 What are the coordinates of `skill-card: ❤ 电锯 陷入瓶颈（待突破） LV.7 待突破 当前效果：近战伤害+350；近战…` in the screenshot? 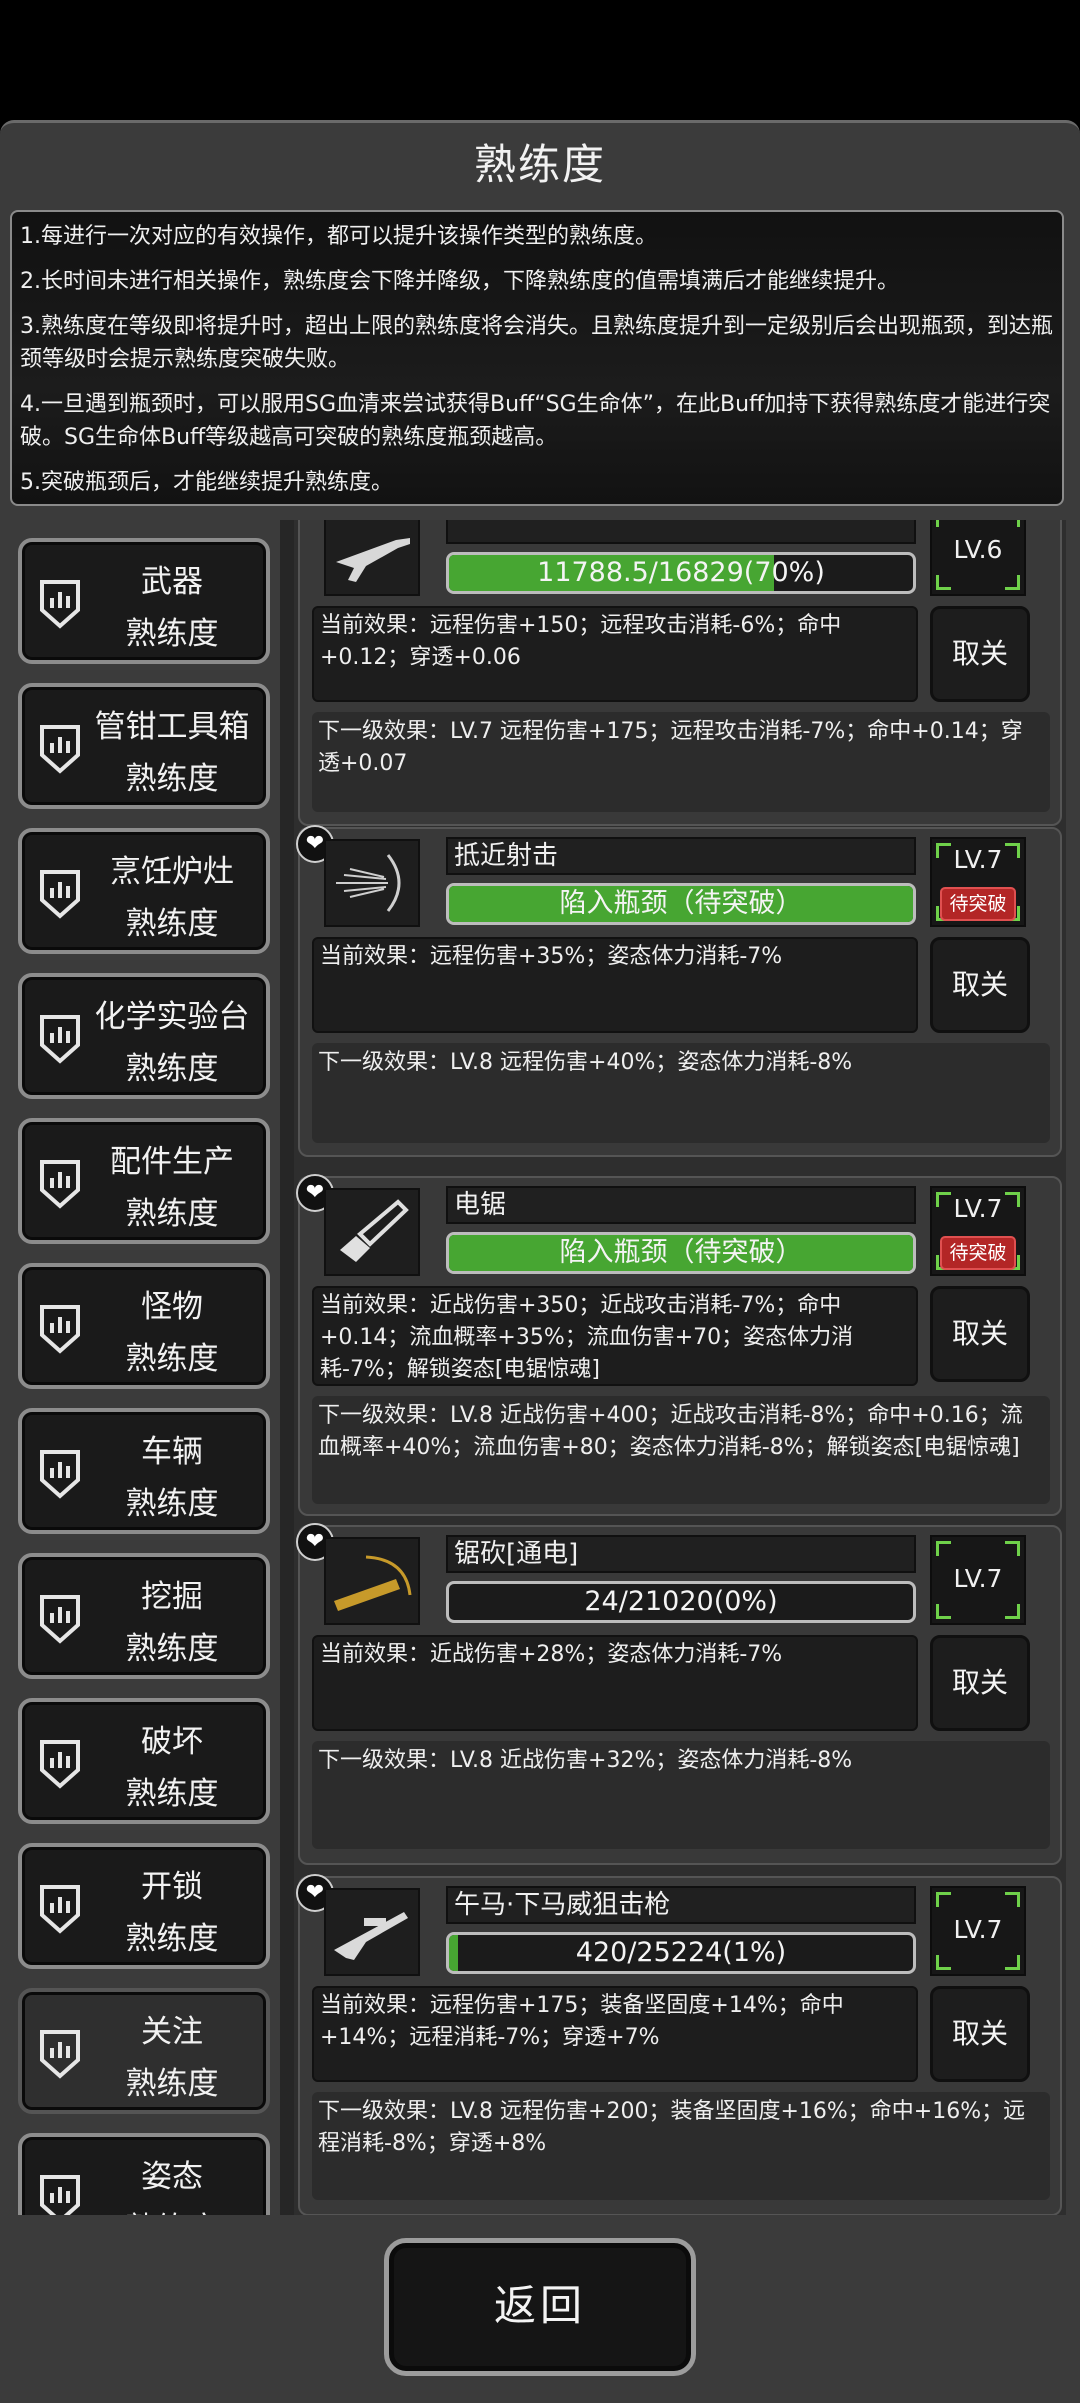 It's located at (679, 1345).